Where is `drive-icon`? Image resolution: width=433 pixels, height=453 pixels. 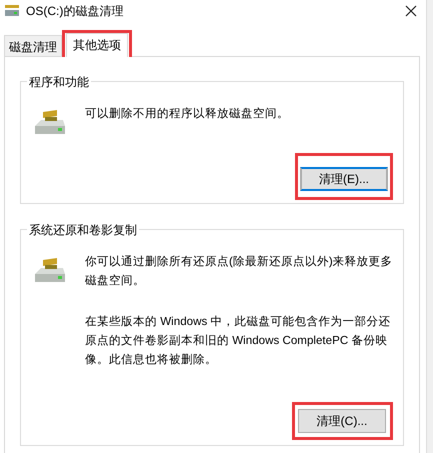
drive-icon is located at coordinates (12, 11).